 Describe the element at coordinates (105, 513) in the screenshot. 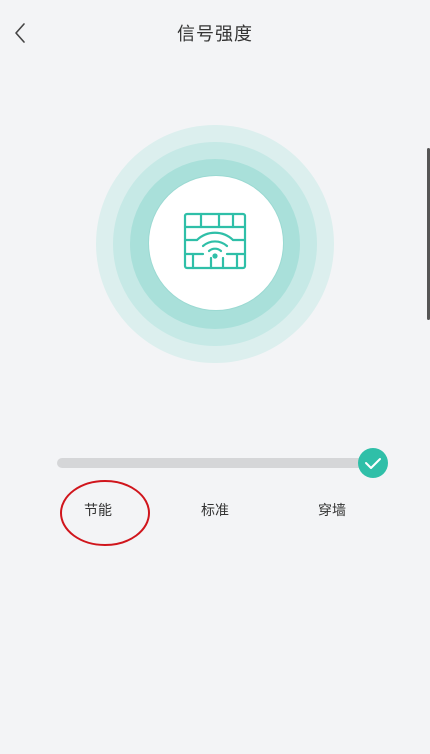

I see `annotation-circle` at that location.